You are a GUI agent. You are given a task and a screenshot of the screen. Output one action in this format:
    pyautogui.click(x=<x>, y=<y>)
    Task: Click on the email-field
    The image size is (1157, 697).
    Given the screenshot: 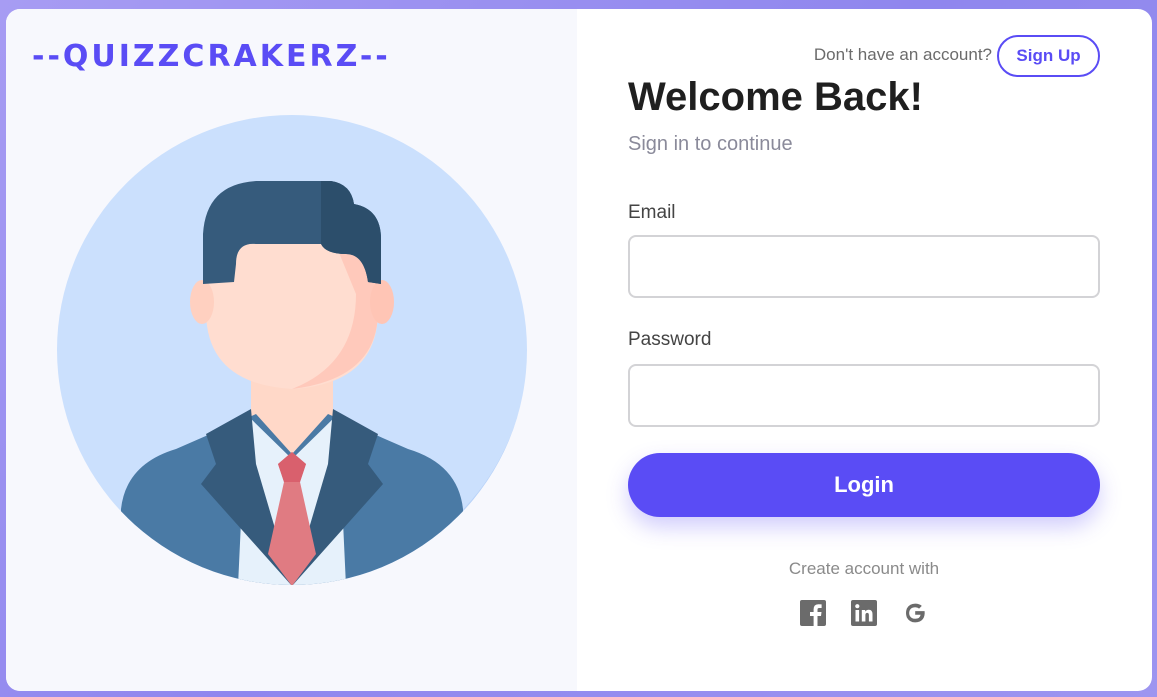 What is the action you would take?
    pyautogui.click(x=864, y=266)
    